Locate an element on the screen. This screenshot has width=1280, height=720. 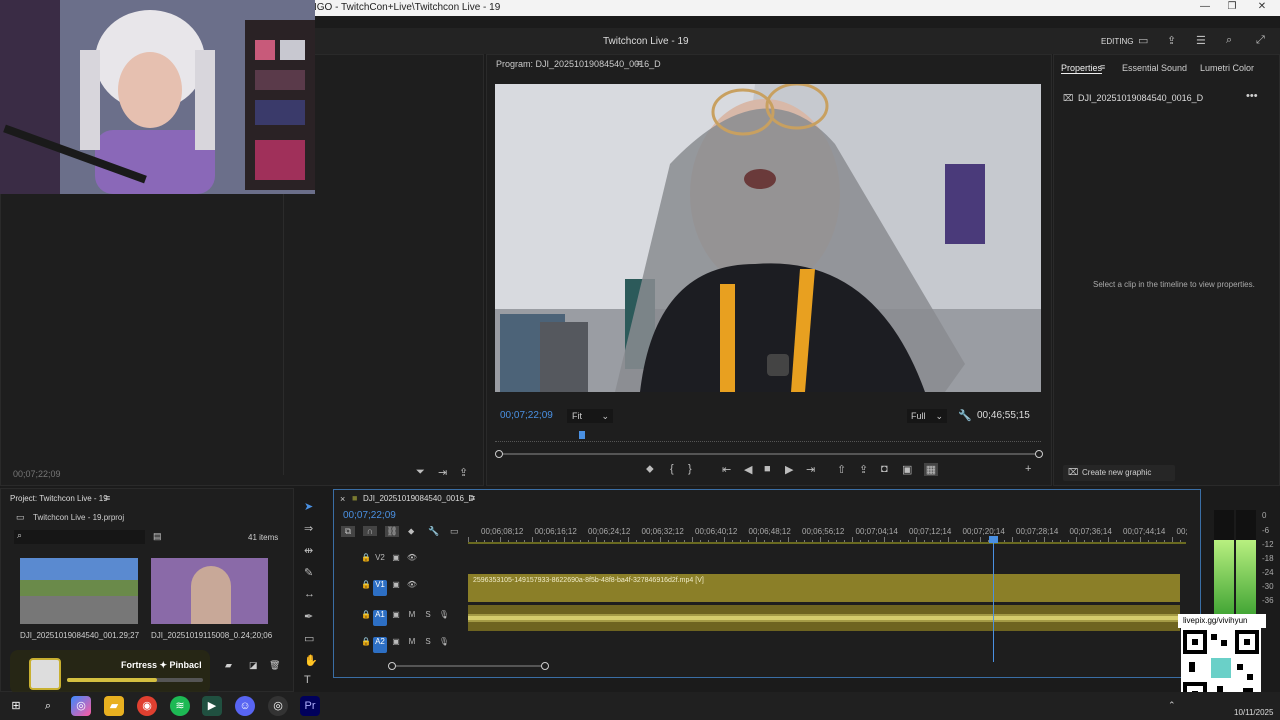
go-to-in-icon: ⇤ is located at coordinates (726, 469).